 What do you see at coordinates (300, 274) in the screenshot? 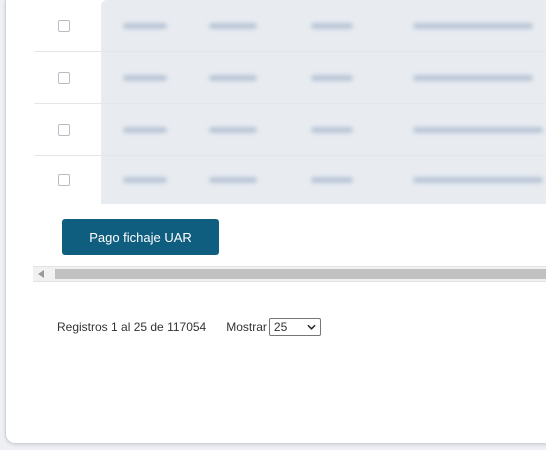
I see `scrollbar-thumb` at bounding box center [300, 274].